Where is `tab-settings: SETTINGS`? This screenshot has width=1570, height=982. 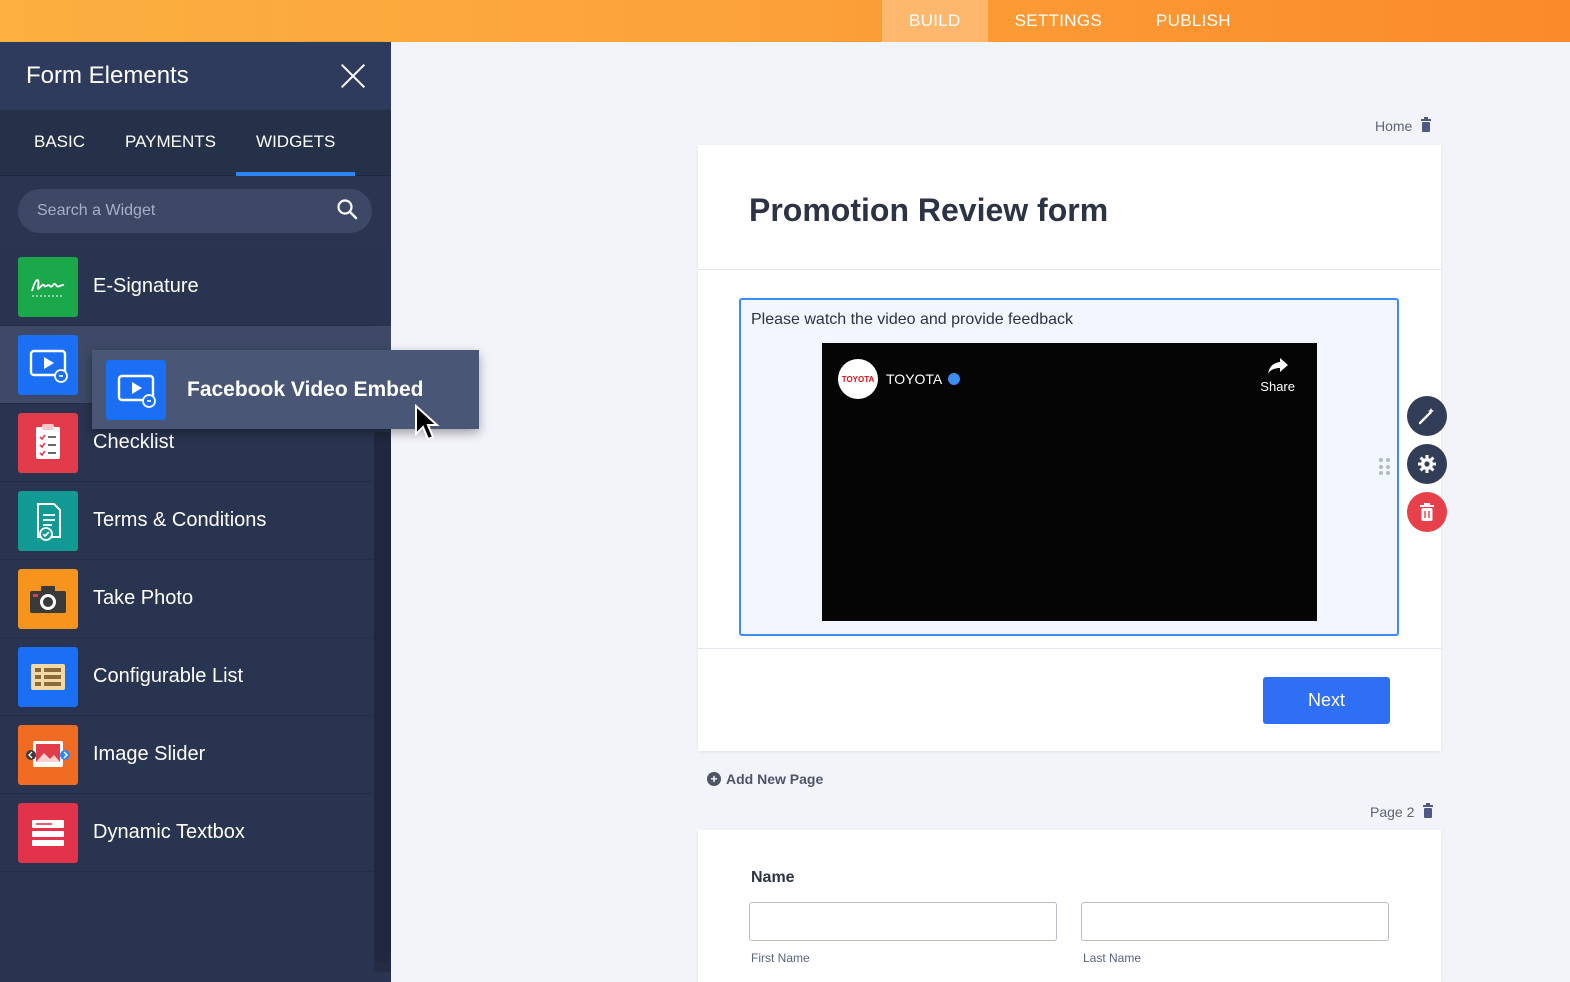 tab-settings: SETTINGS is located at coordinates (1058, 21).